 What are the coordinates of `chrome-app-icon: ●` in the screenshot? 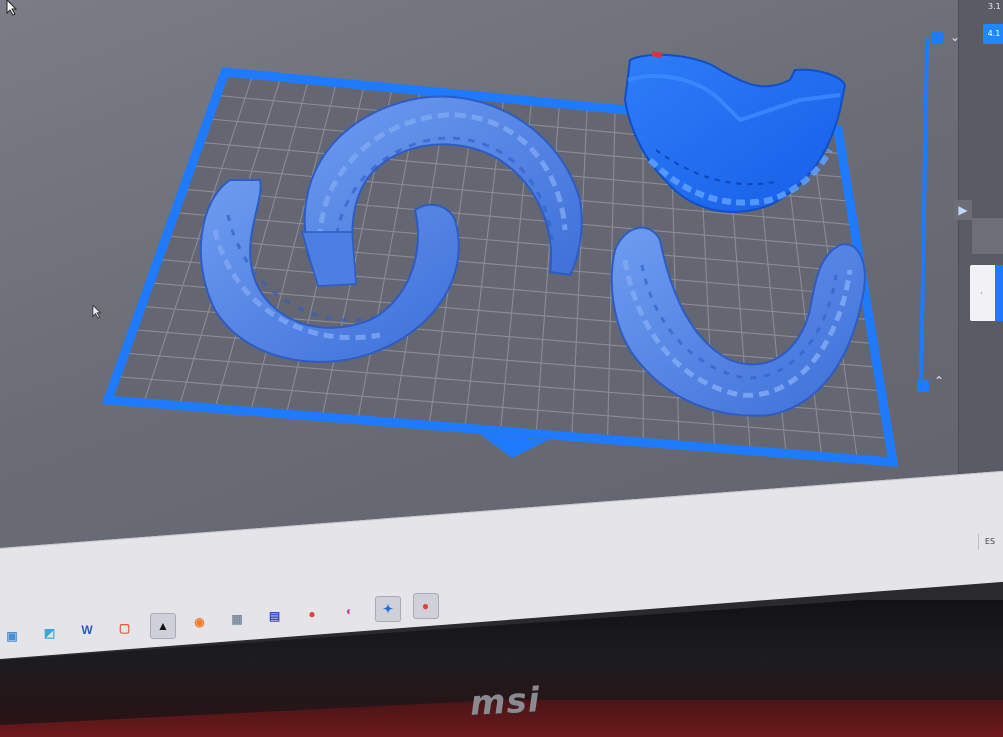 It's located at (312, 614).